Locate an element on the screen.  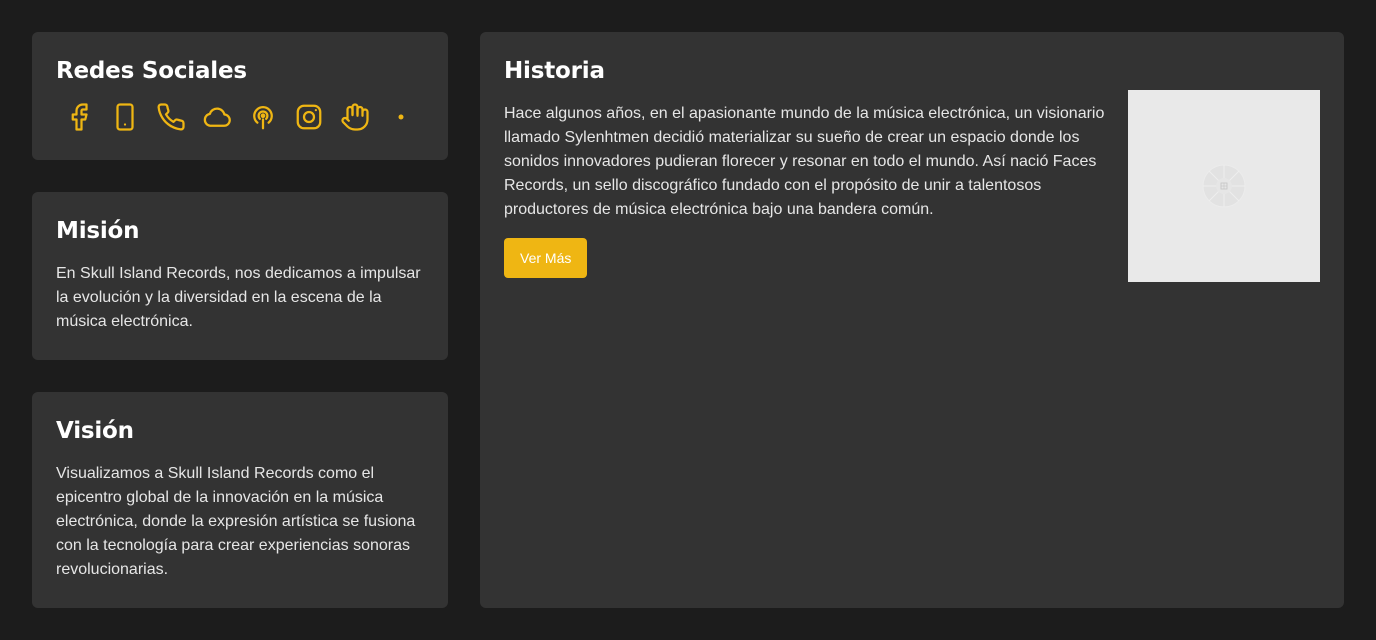
hand-icon is located at coordinates (355, 117).